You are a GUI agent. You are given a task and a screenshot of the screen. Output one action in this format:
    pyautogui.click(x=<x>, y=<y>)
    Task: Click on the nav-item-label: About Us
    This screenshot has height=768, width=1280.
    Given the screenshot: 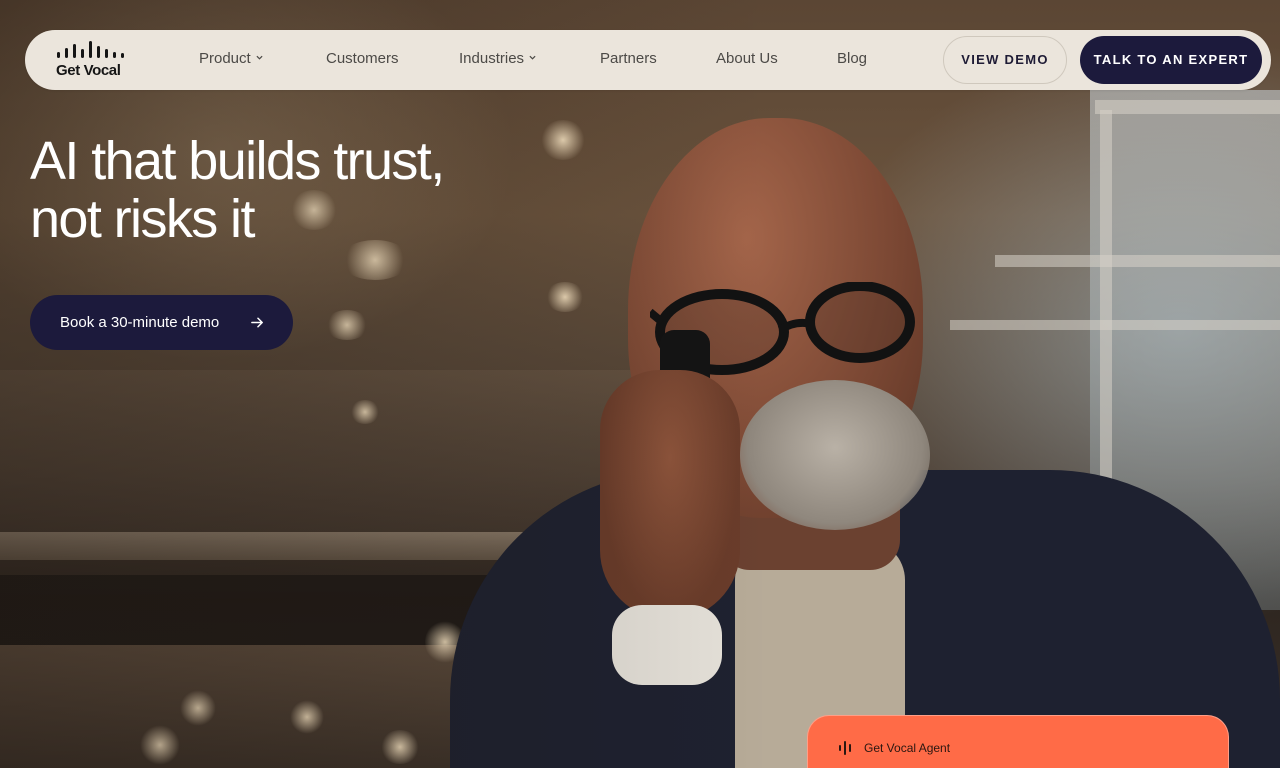 What is the action you would take?
    pyautogui.click(x=747, y=58)
    